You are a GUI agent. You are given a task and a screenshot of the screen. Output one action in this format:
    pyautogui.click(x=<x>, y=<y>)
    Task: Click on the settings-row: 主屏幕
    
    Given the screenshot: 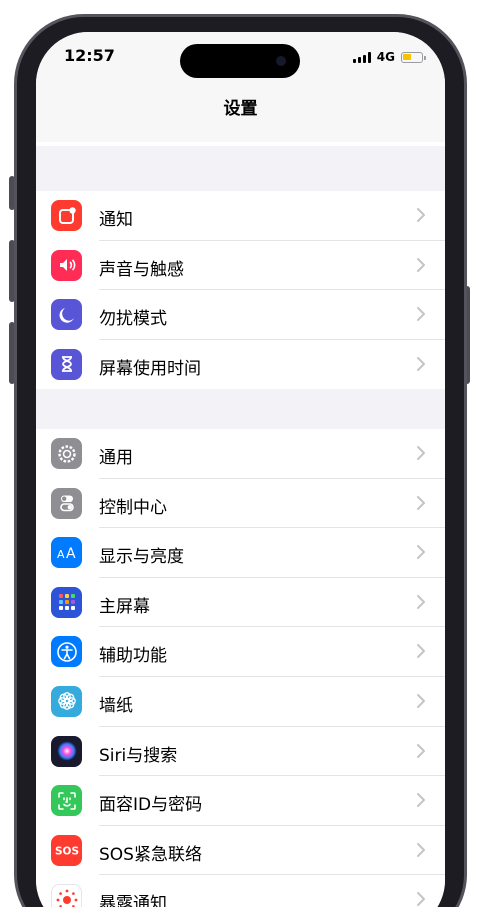 What is the action you would take?
    pyautogui.click(x=240, y=603)
    